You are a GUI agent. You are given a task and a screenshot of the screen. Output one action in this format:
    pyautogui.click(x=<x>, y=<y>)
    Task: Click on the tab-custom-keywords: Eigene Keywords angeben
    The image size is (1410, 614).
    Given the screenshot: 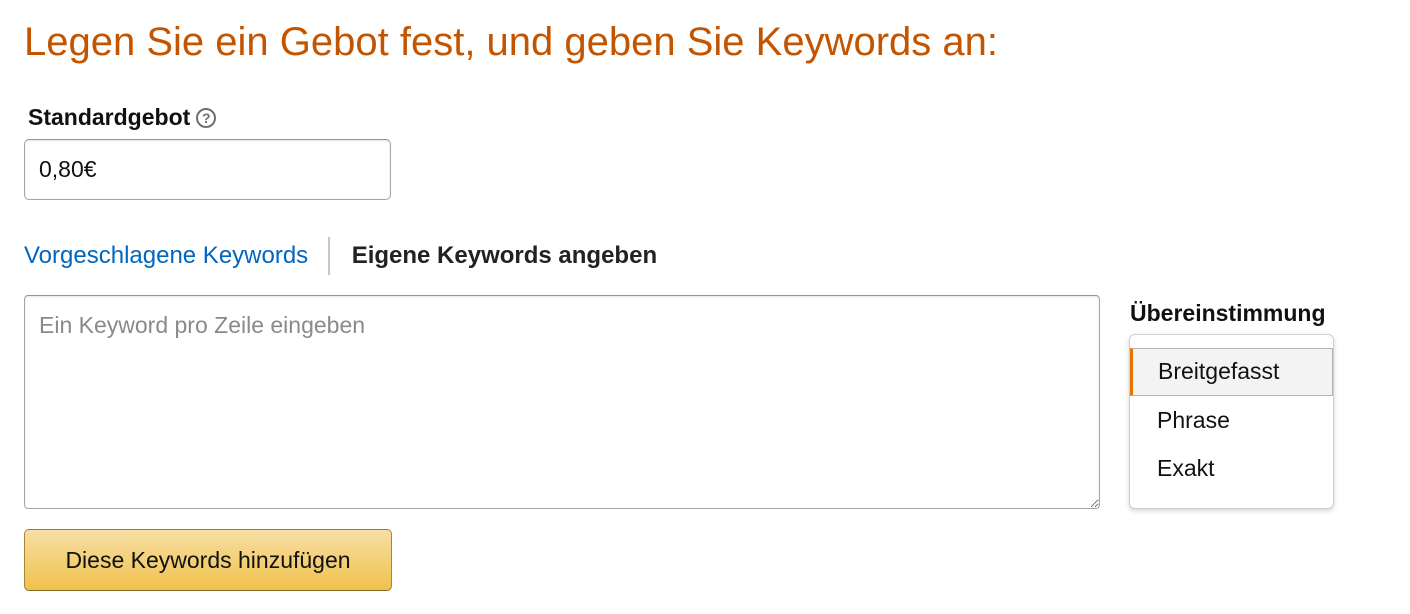 What is the action you would take?
    pyautogui.click(x=493, y=256)
    